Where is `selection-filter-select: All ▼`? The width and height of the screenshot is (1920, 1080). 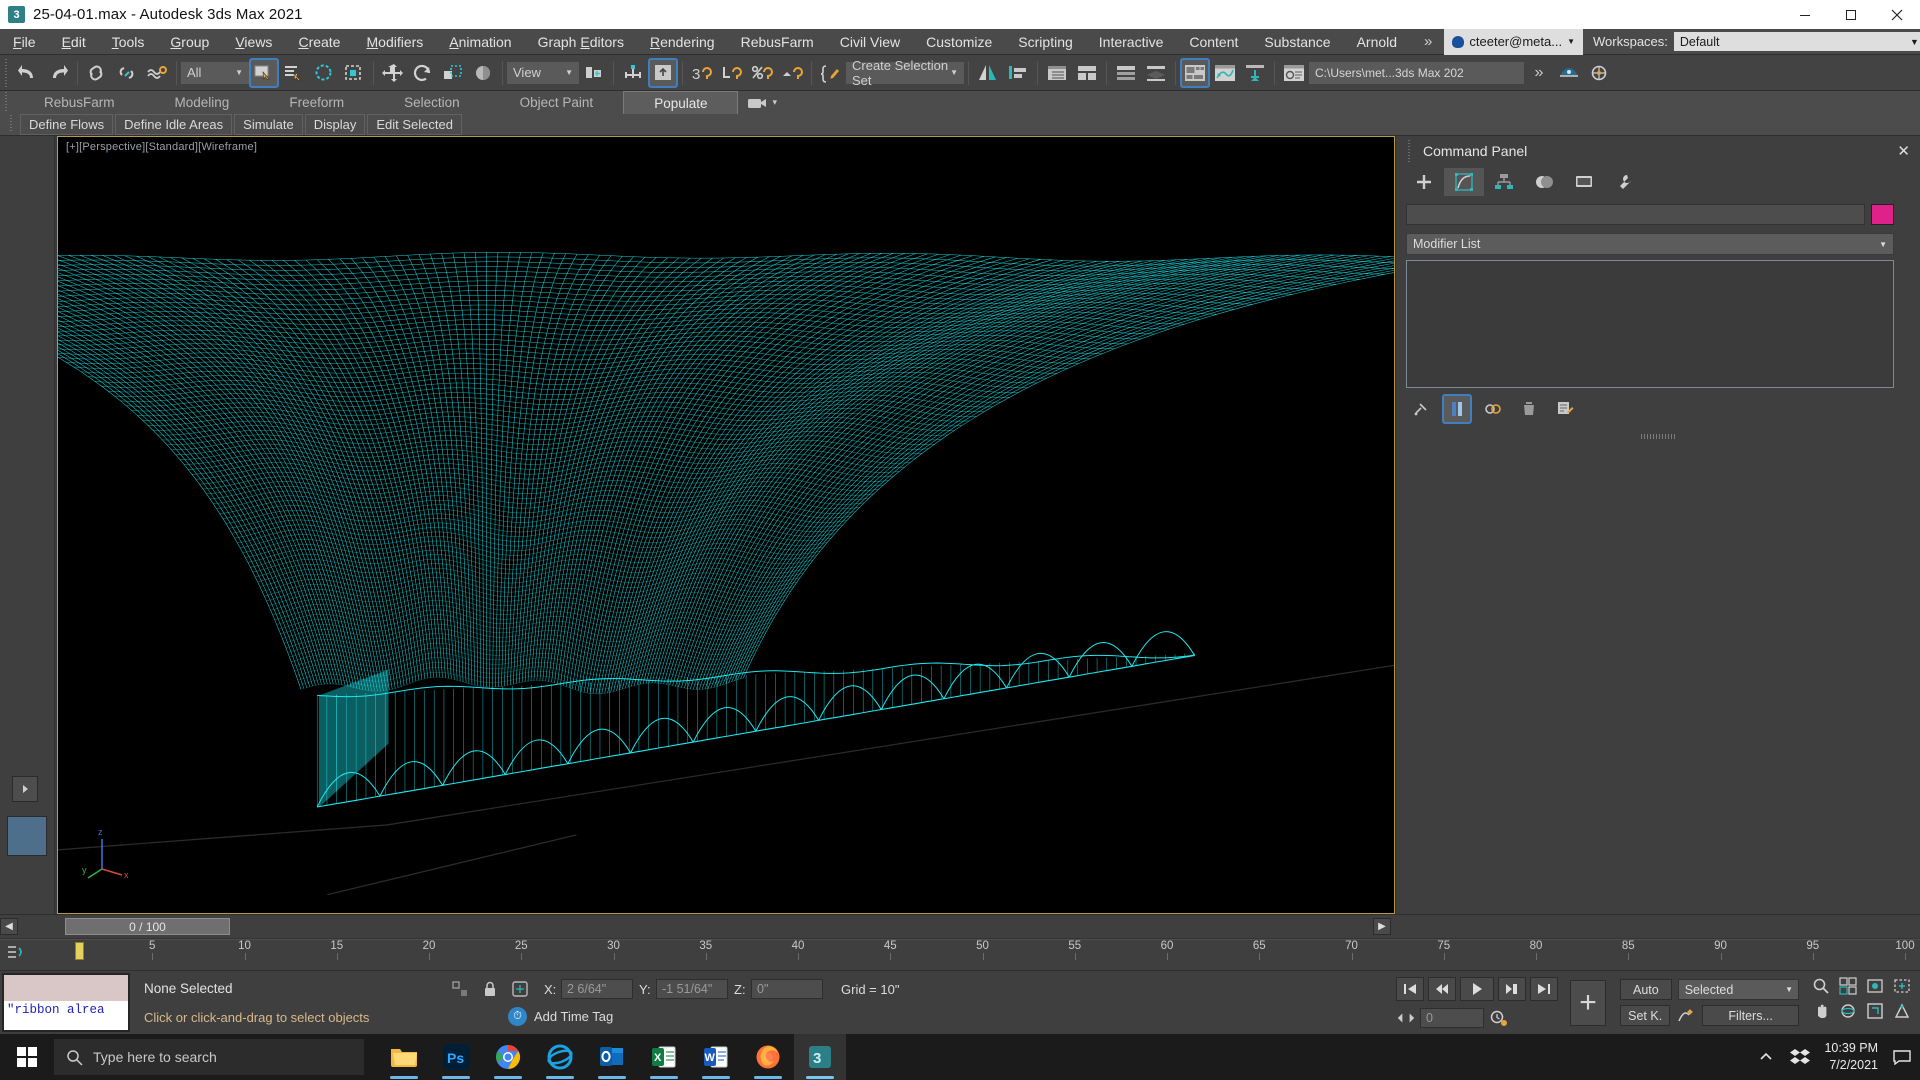
selection-filter-select: All ▼ is located at coordinates (215, 72).